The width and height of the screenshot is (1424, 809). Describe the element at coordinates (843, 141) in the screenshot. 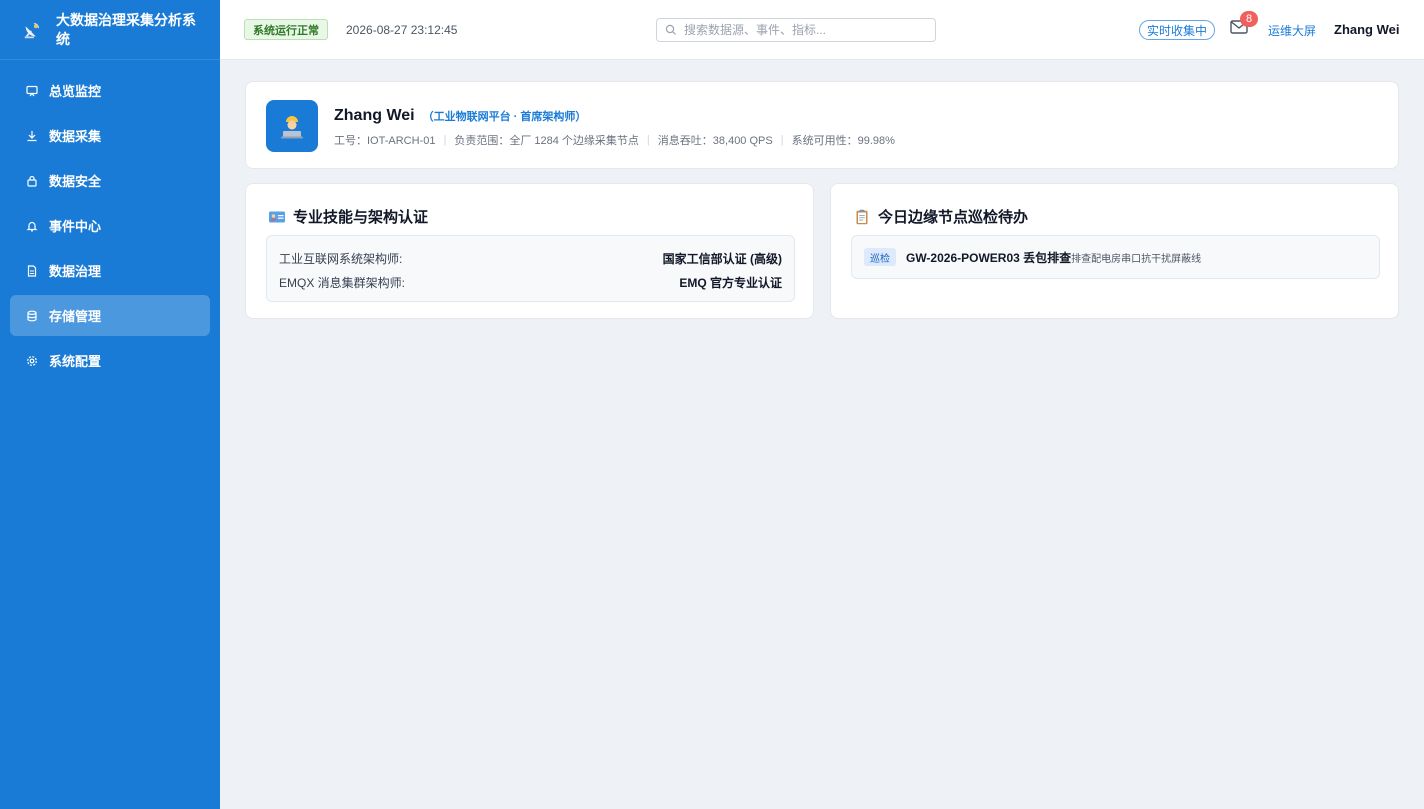

I see `system-availability: 系统可用性：99.98%` at that location.